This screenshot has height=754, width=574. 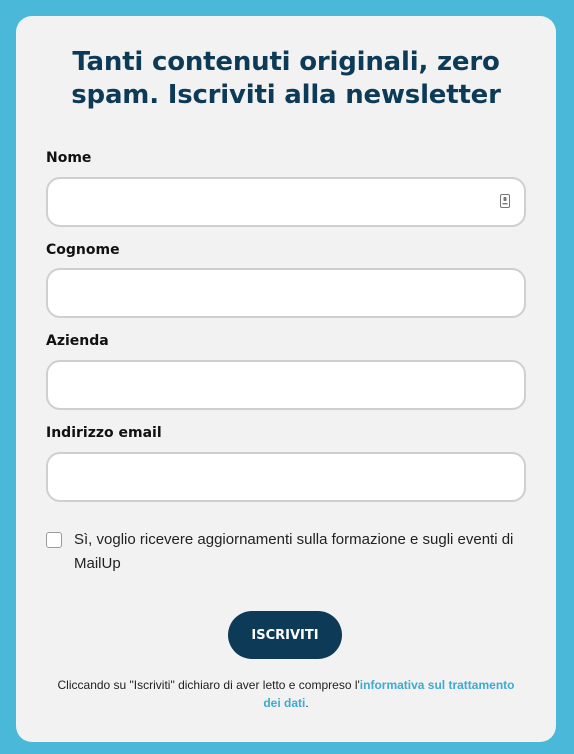 What do you see at coordinates (104, 433) in the screenshot?
I see `email-label: Indirizzo email` at bounding box center [104, 433].